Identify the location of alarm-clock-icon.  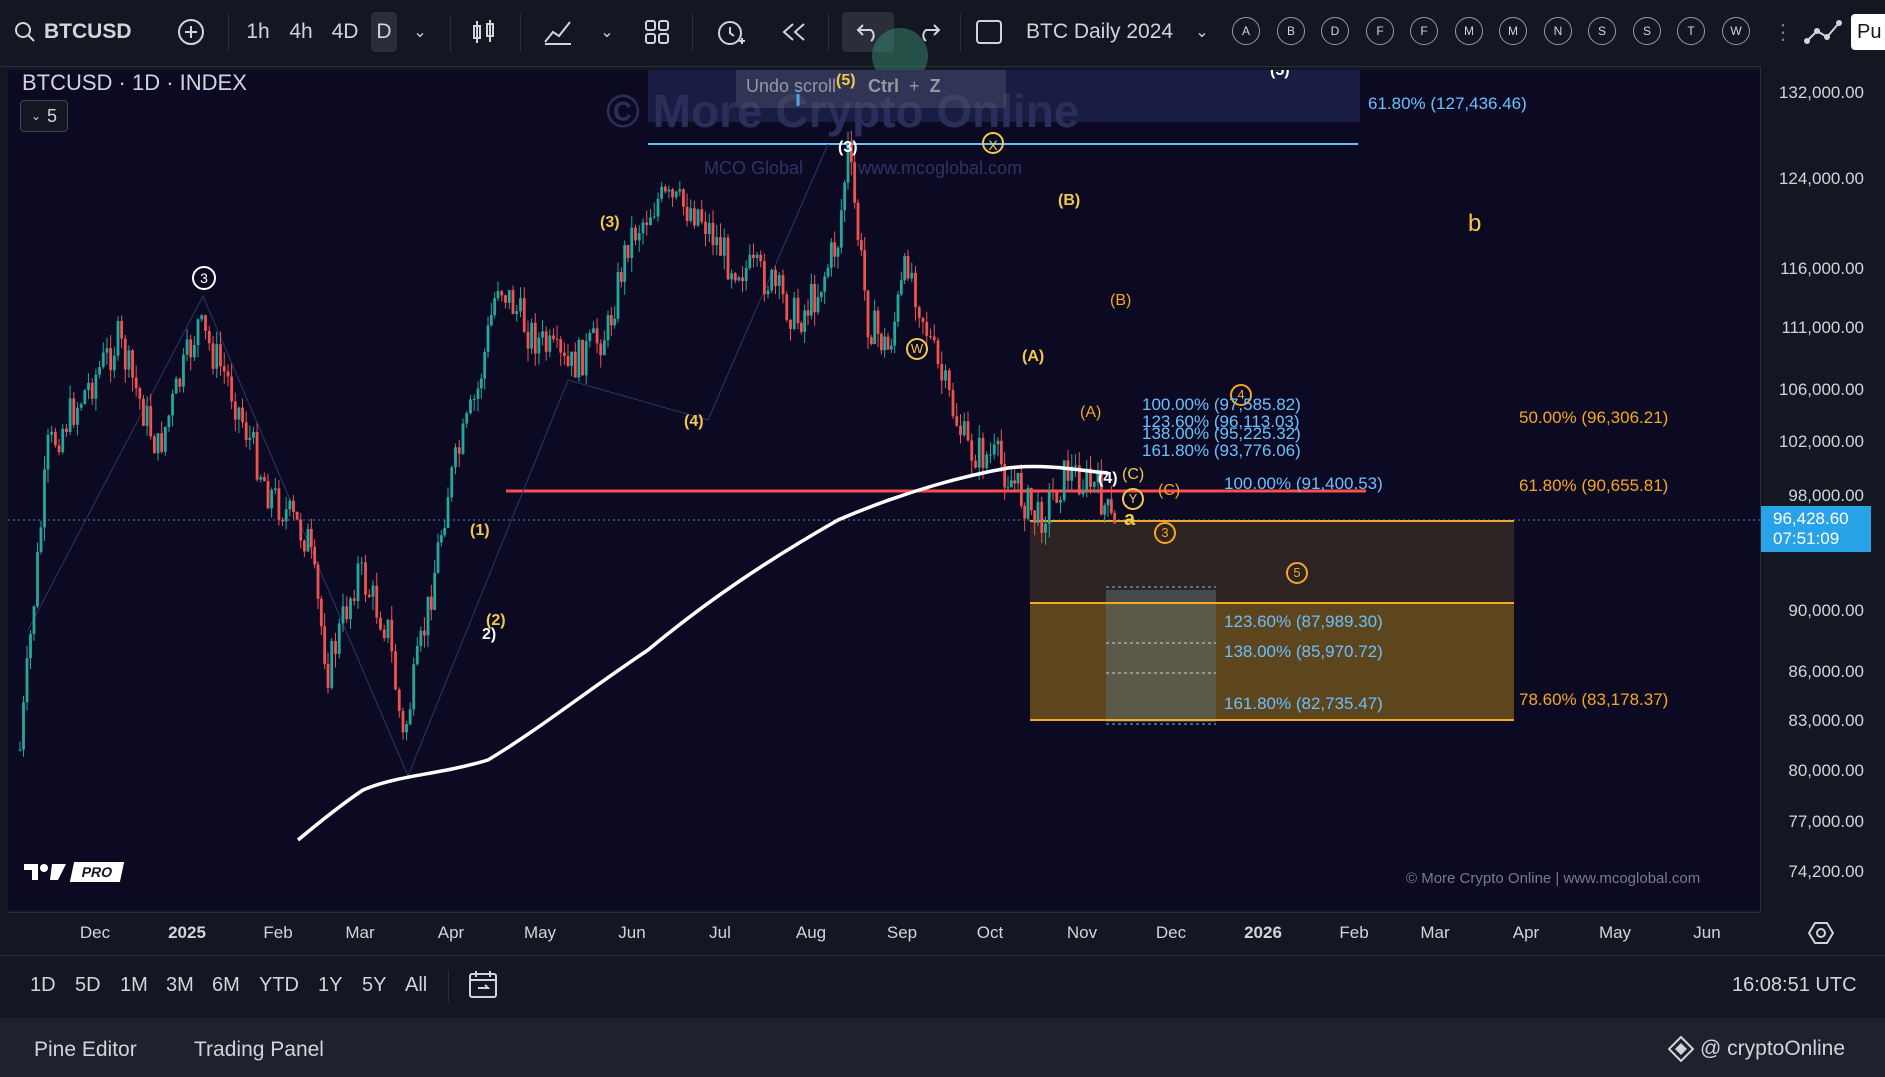
(731, 33).